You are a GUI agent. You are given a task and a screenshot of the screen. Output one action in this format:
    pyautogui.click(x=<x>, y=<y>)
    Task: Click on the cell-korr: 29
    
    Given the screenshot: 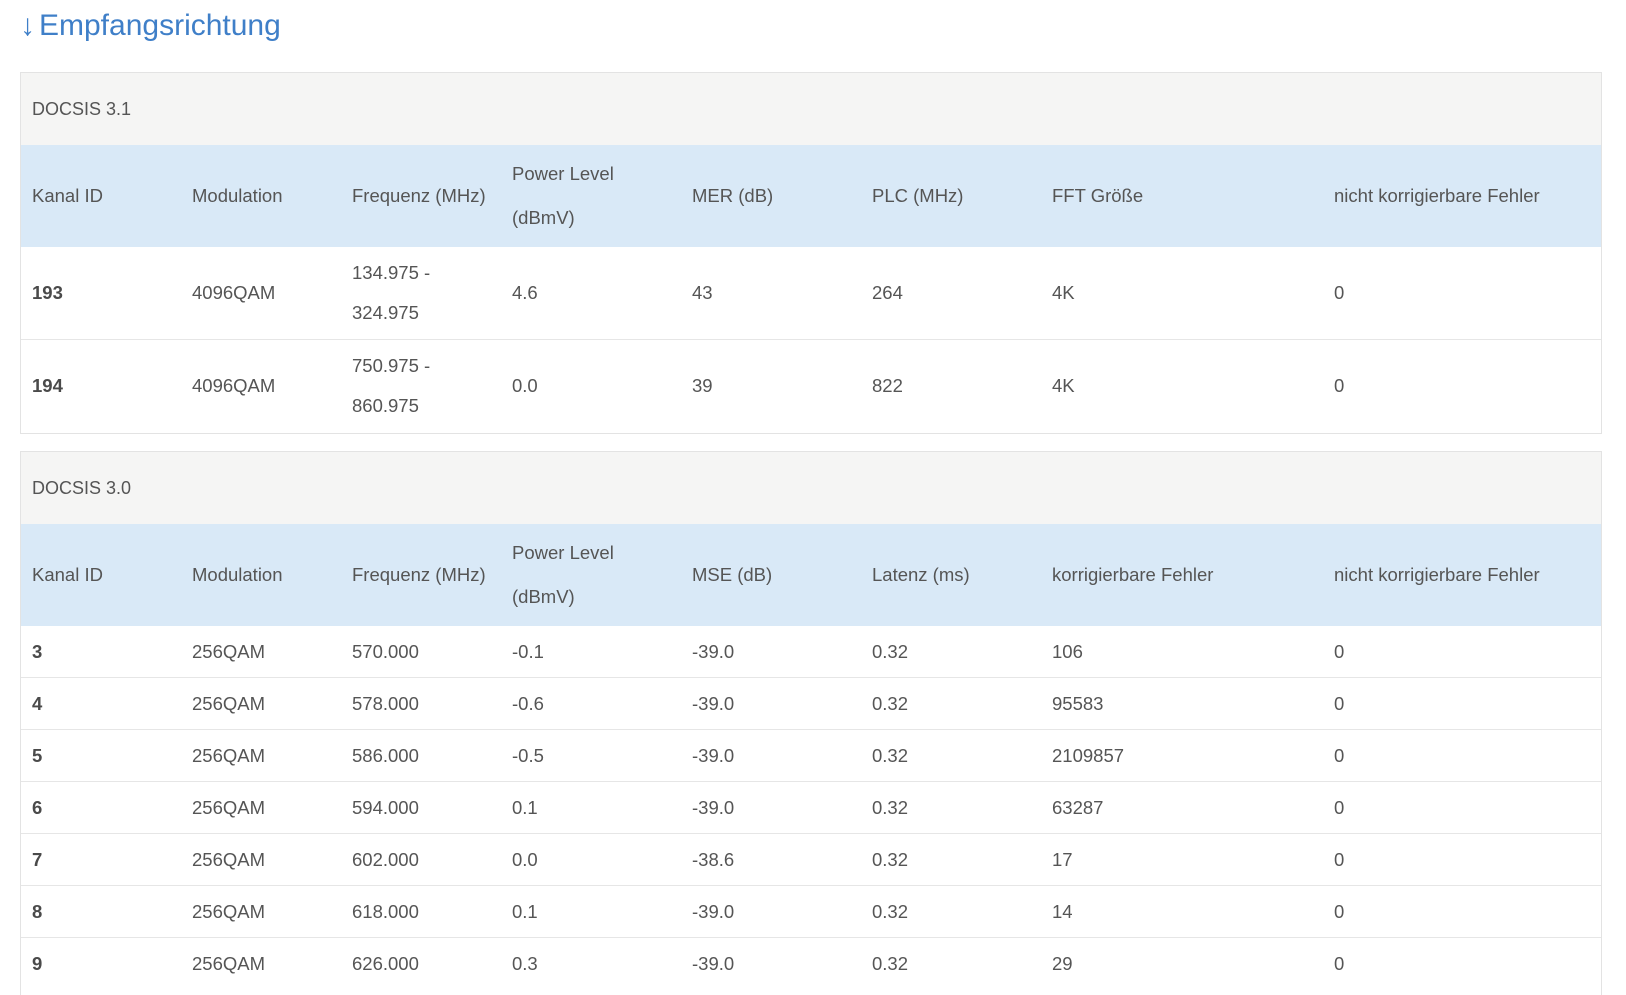 What is the action you would take?
    pyautogui.click(x=1182, y=963)
    